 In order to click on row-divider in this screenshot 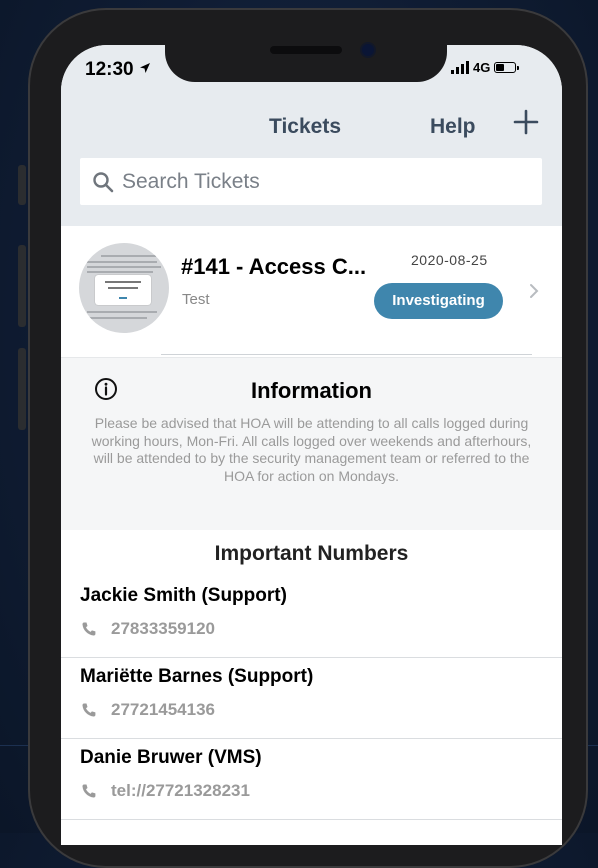, I will do `click(346, 354)`.